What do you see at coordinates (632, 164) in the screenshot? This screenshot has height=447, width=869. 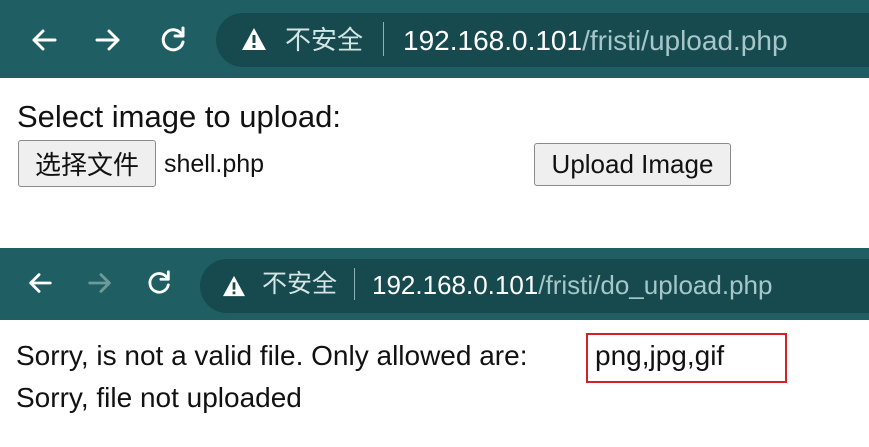 I see `upload-image-button: Upload Image` at bounding box center [632, 164].